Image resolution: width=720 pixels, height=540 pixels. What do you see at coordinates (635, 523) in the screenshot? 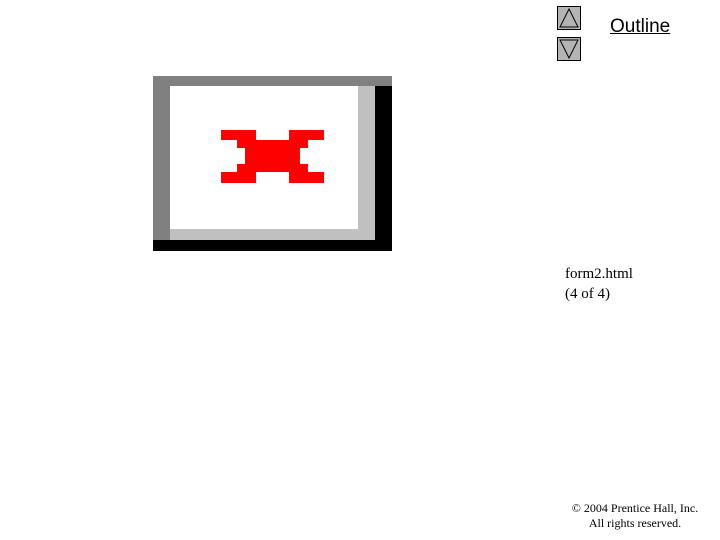
I see `copyright-line-2: All rights reserved.` at bounding box center [635, 523].